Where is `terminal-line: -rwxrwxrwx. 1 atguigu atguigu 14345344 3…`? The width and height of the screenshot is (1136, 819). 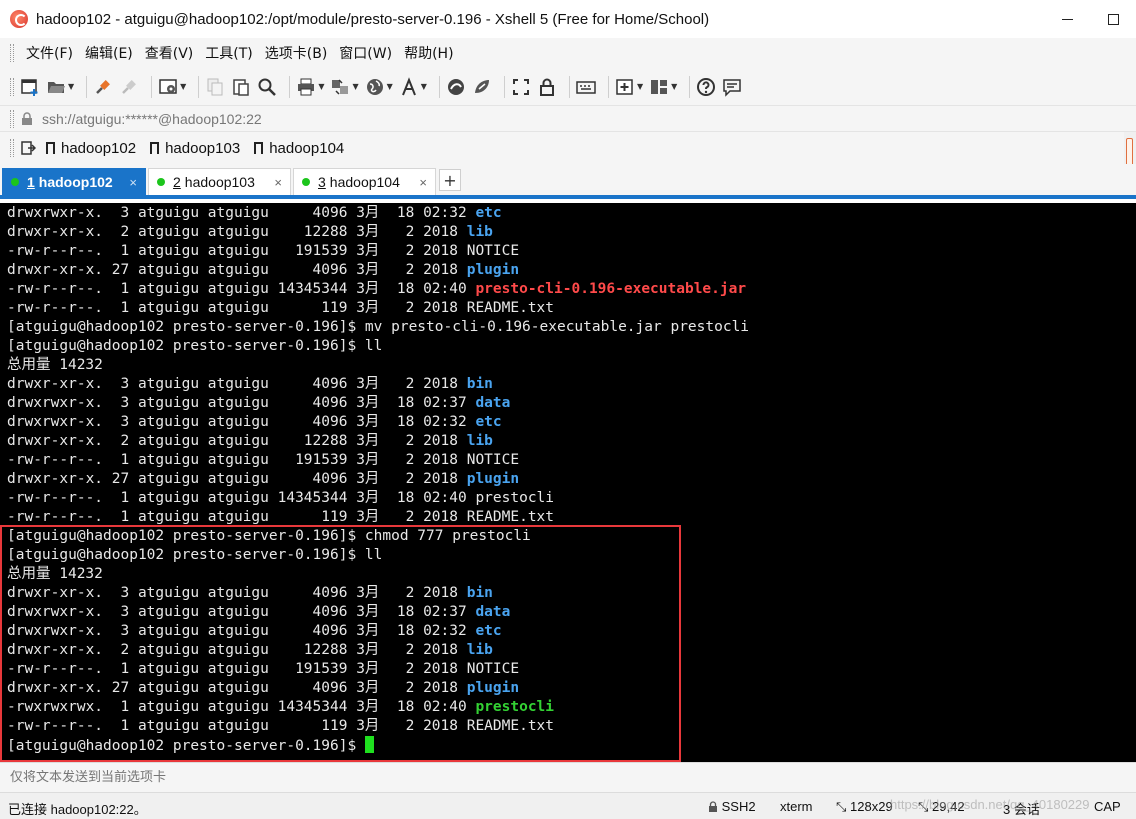
terminal-line: -rwxrwxrwx. 1 atguigu atguigu 14345344 3… is located at coordinates (571, 707).